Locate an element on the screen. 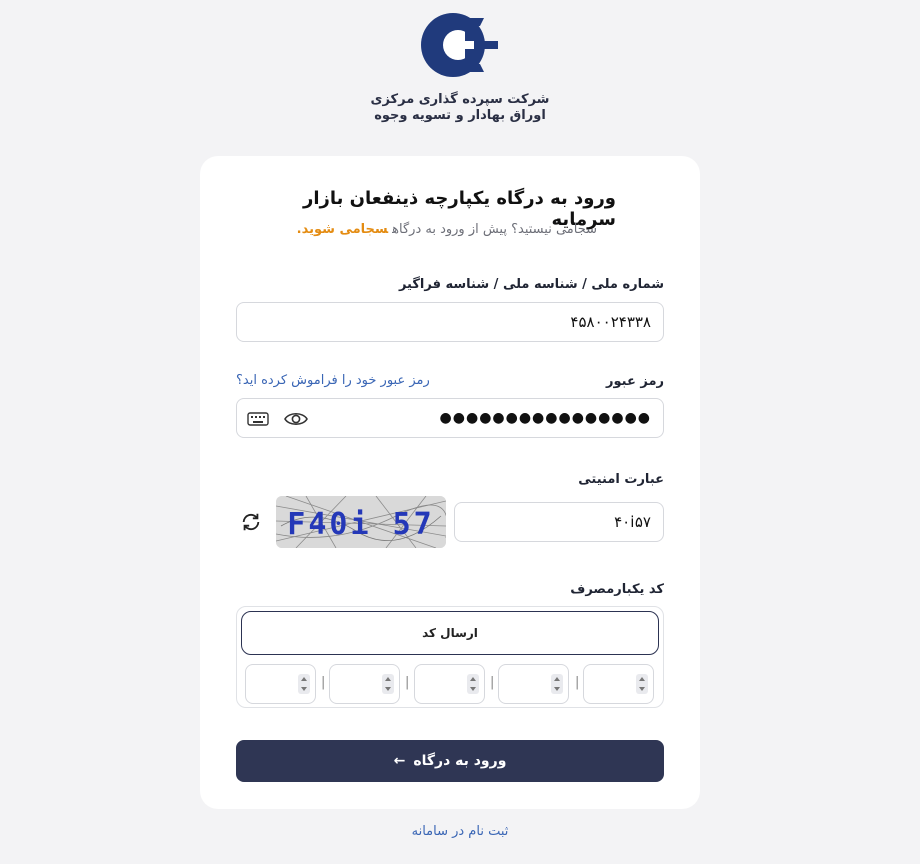  national-id-label: شماره ملی / شناسه ملی / شناسه فراگیر is located at coordinates (531, 284).